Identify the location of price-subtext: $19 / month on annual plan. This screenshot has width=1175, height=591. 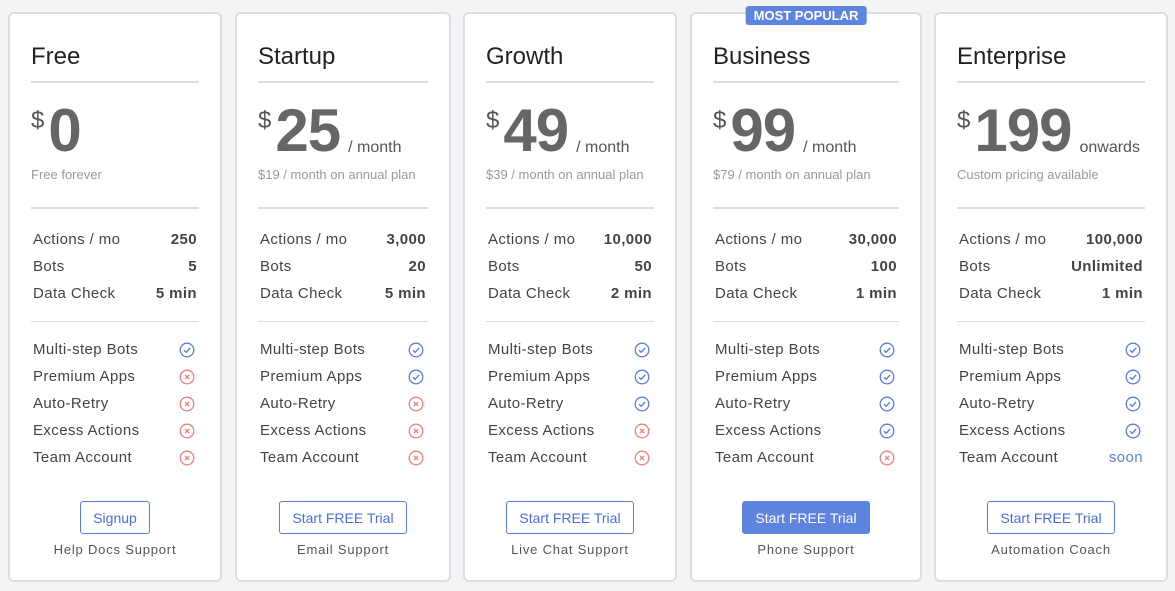
(343, 188).